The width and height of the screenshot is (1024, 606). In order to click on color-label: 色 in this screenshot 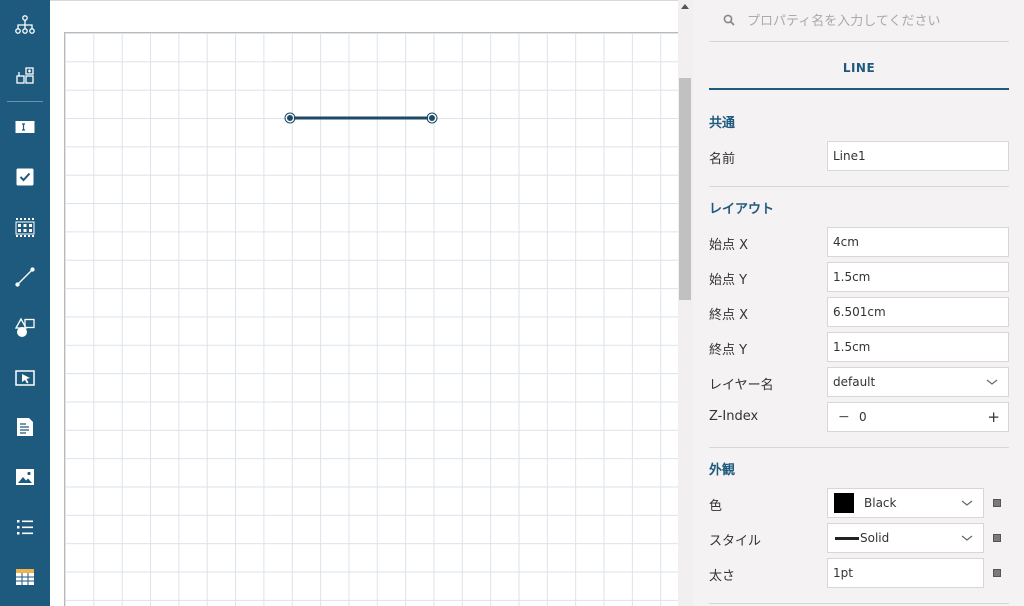, I will do `click(716, 506)`.